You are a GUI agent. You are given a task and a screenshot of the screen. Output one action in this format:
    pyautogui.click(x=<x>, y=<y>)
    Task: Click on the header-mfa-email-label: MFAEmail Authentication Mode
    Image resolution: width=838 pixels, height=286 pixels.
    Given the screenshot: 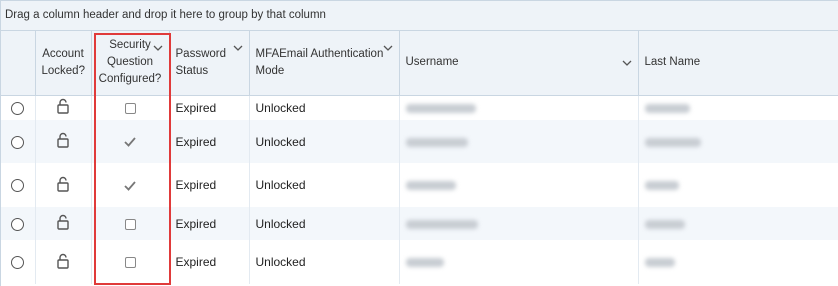 What is the action you would take?
    pyautogui.click(x=319, y=62)
    